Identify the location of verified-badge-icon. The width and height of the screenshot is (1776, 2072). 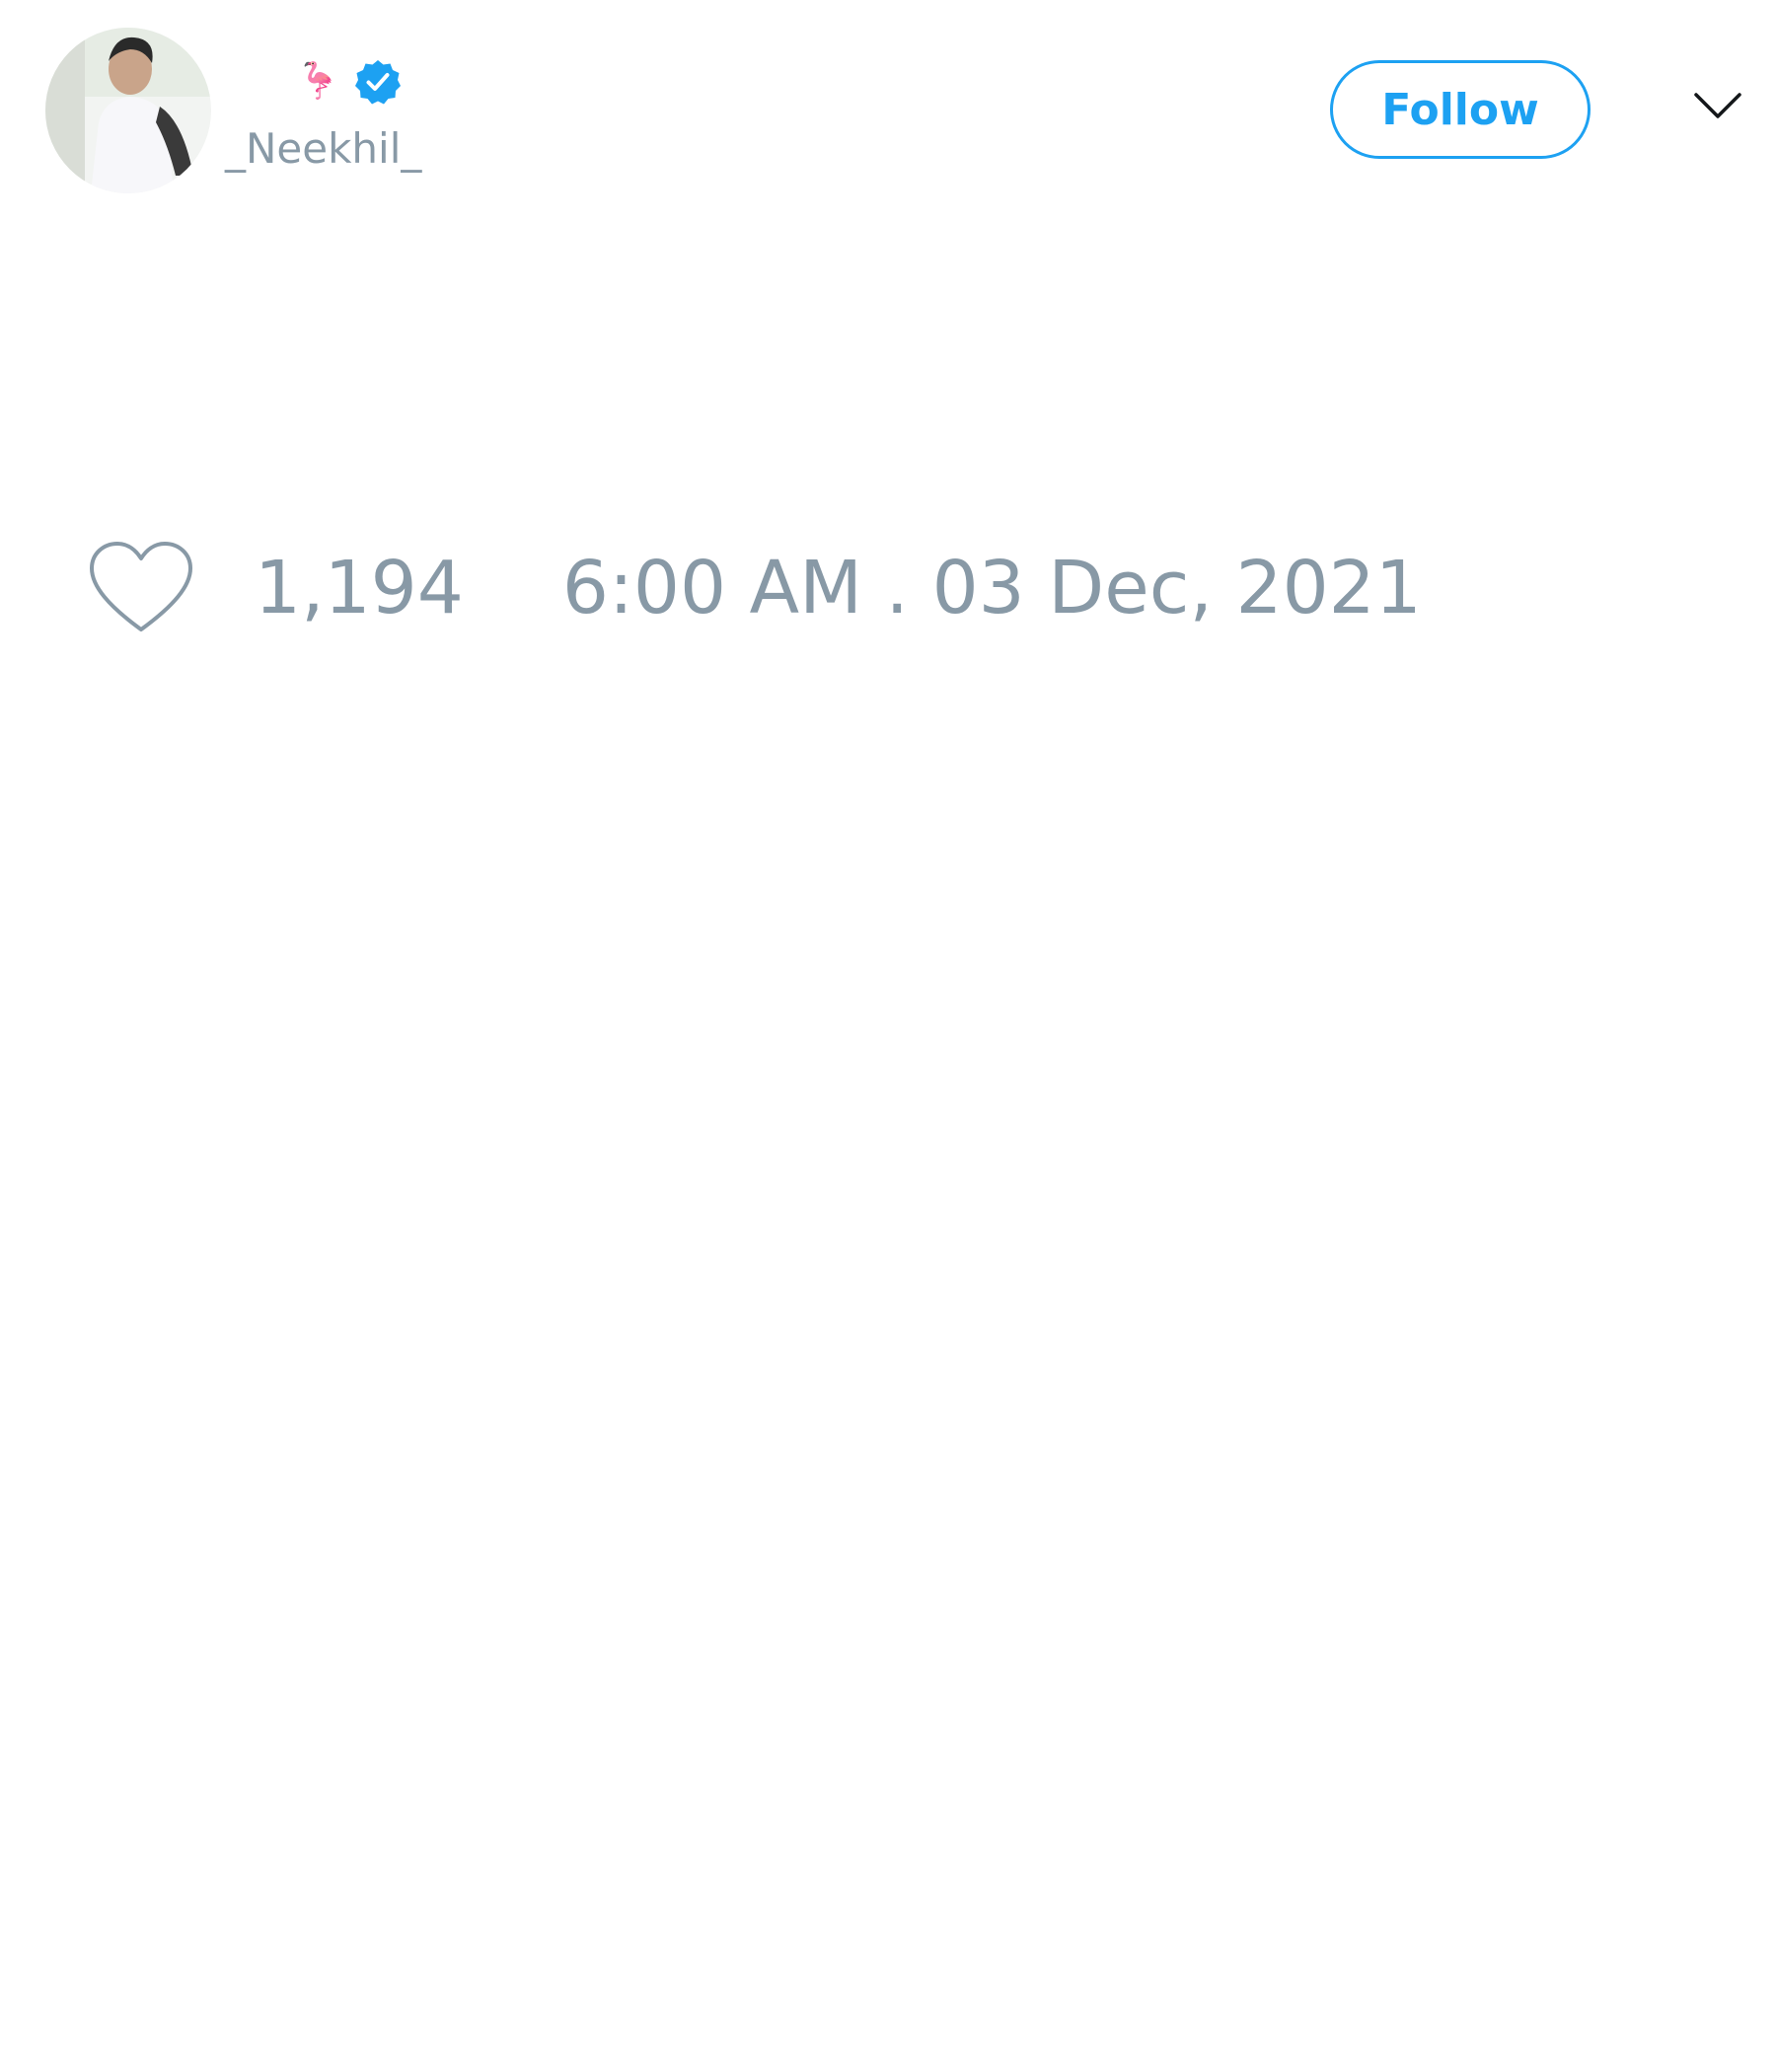
(378, 82).